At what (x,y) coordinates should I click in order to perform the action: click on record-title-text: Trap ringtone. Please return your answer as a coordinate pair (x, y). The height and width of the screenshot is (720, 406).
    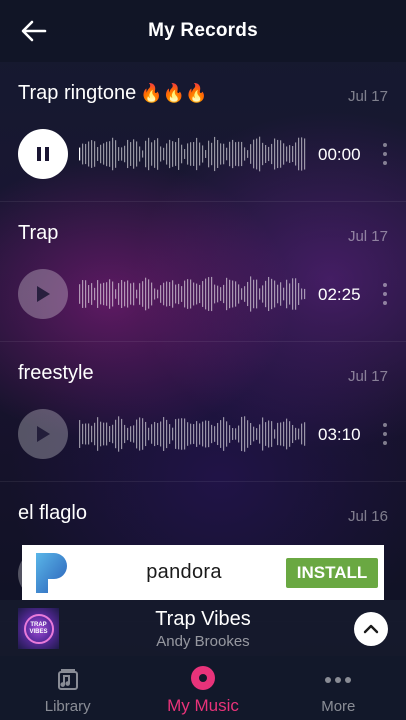
    Looking at the image, I should click on (77, 93).